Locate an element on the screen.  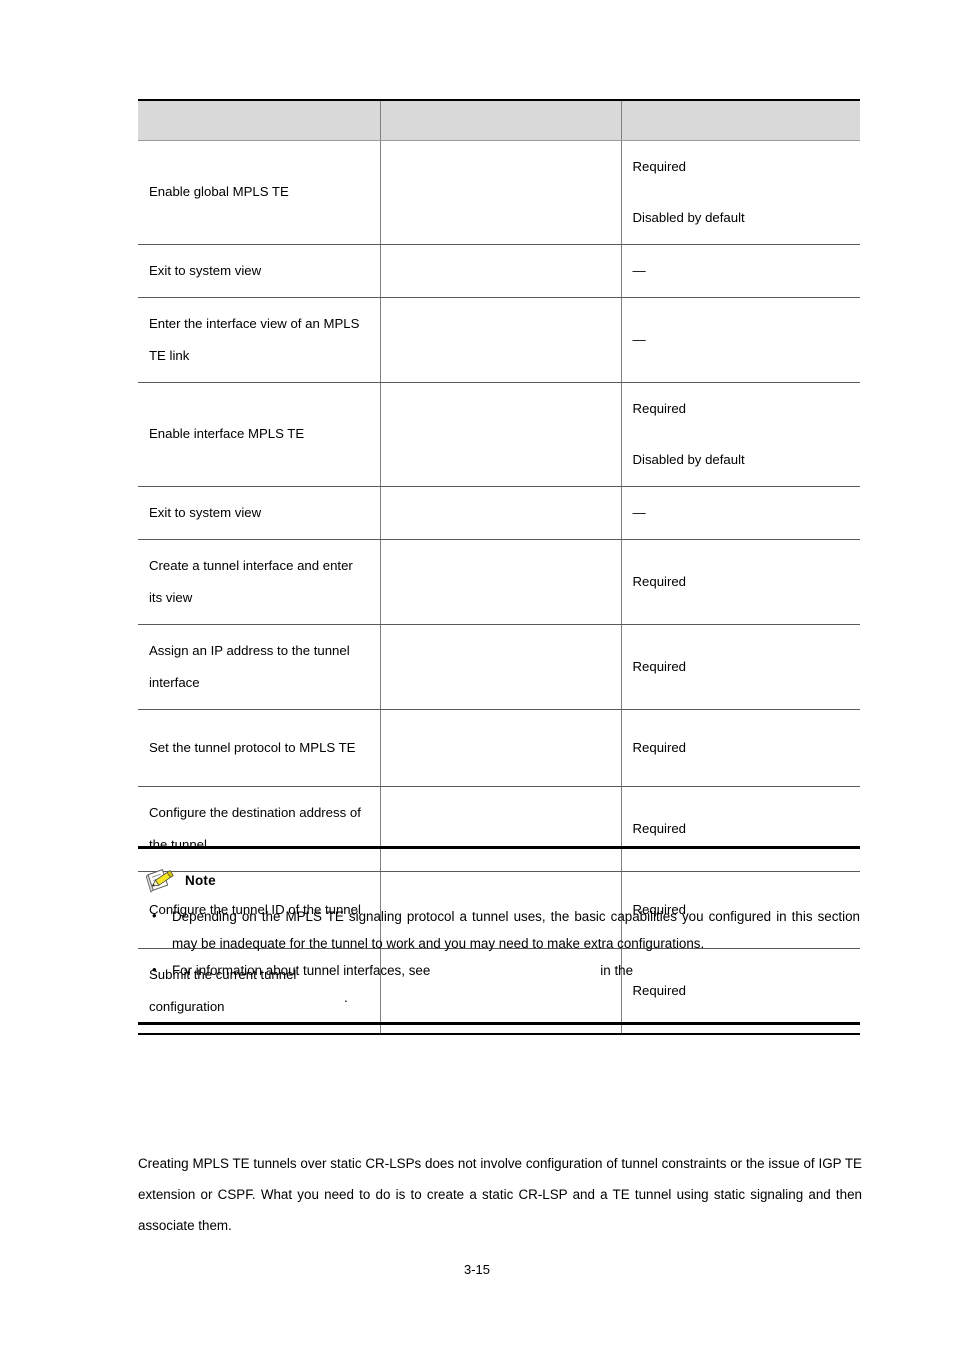
cell-step: Set the tunnel protocol to MPLS TE is located at coordinates (259, 748).